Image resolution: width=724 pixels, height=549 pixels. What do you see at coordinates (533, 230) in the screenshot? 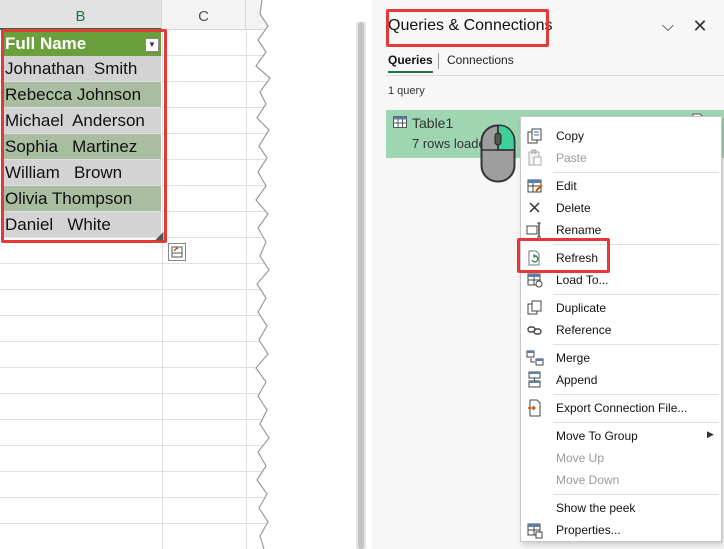
I see `rename-icon` at bounding box center [533, 230].